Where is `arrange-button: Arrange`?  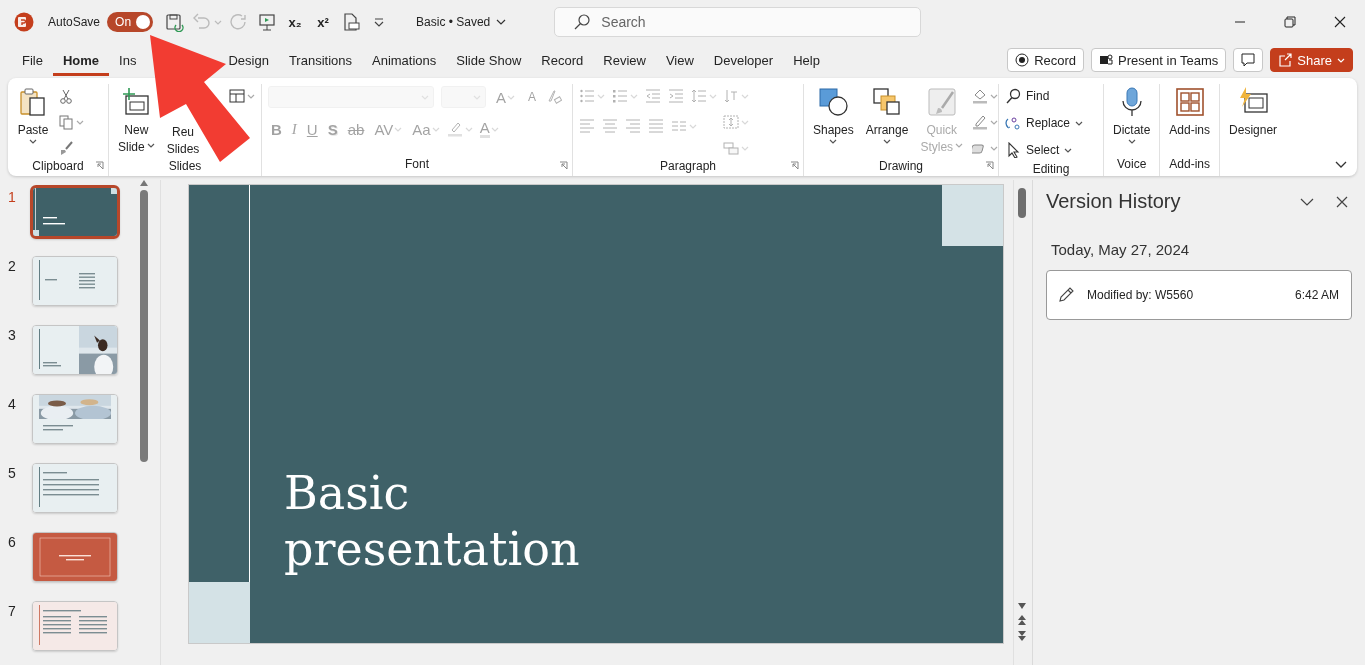 arrange-button: Arrange is located at coordinates (887, 116).